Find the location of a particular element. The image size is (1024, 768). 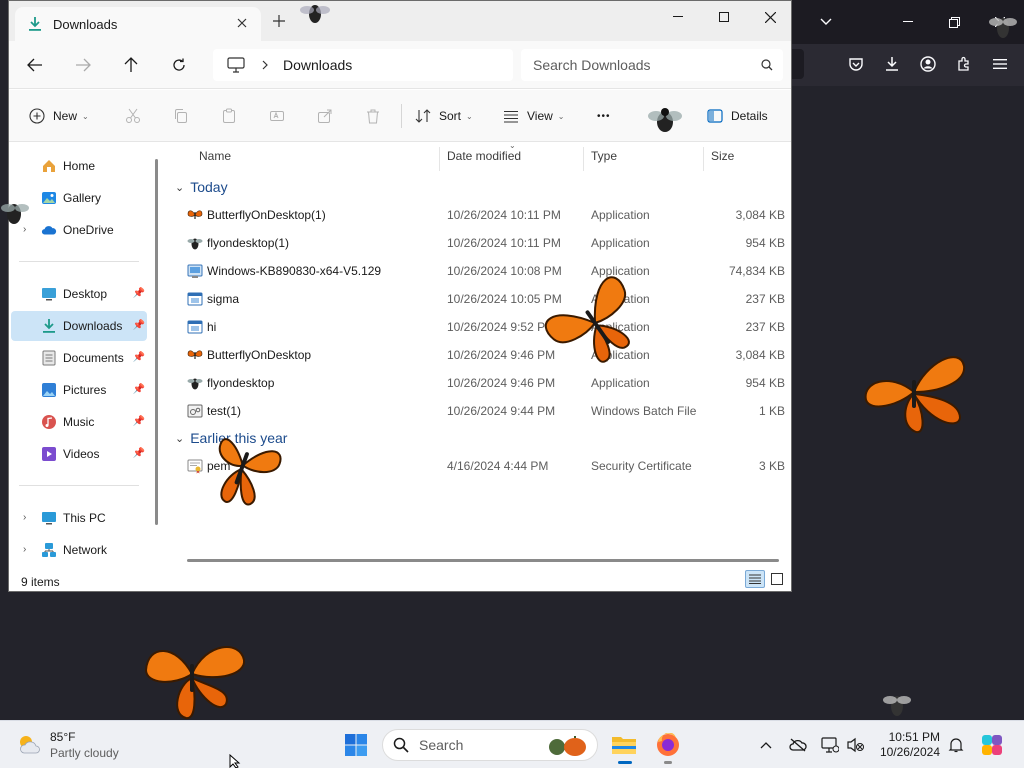

close-window-button is located at coordinates (770, 17).